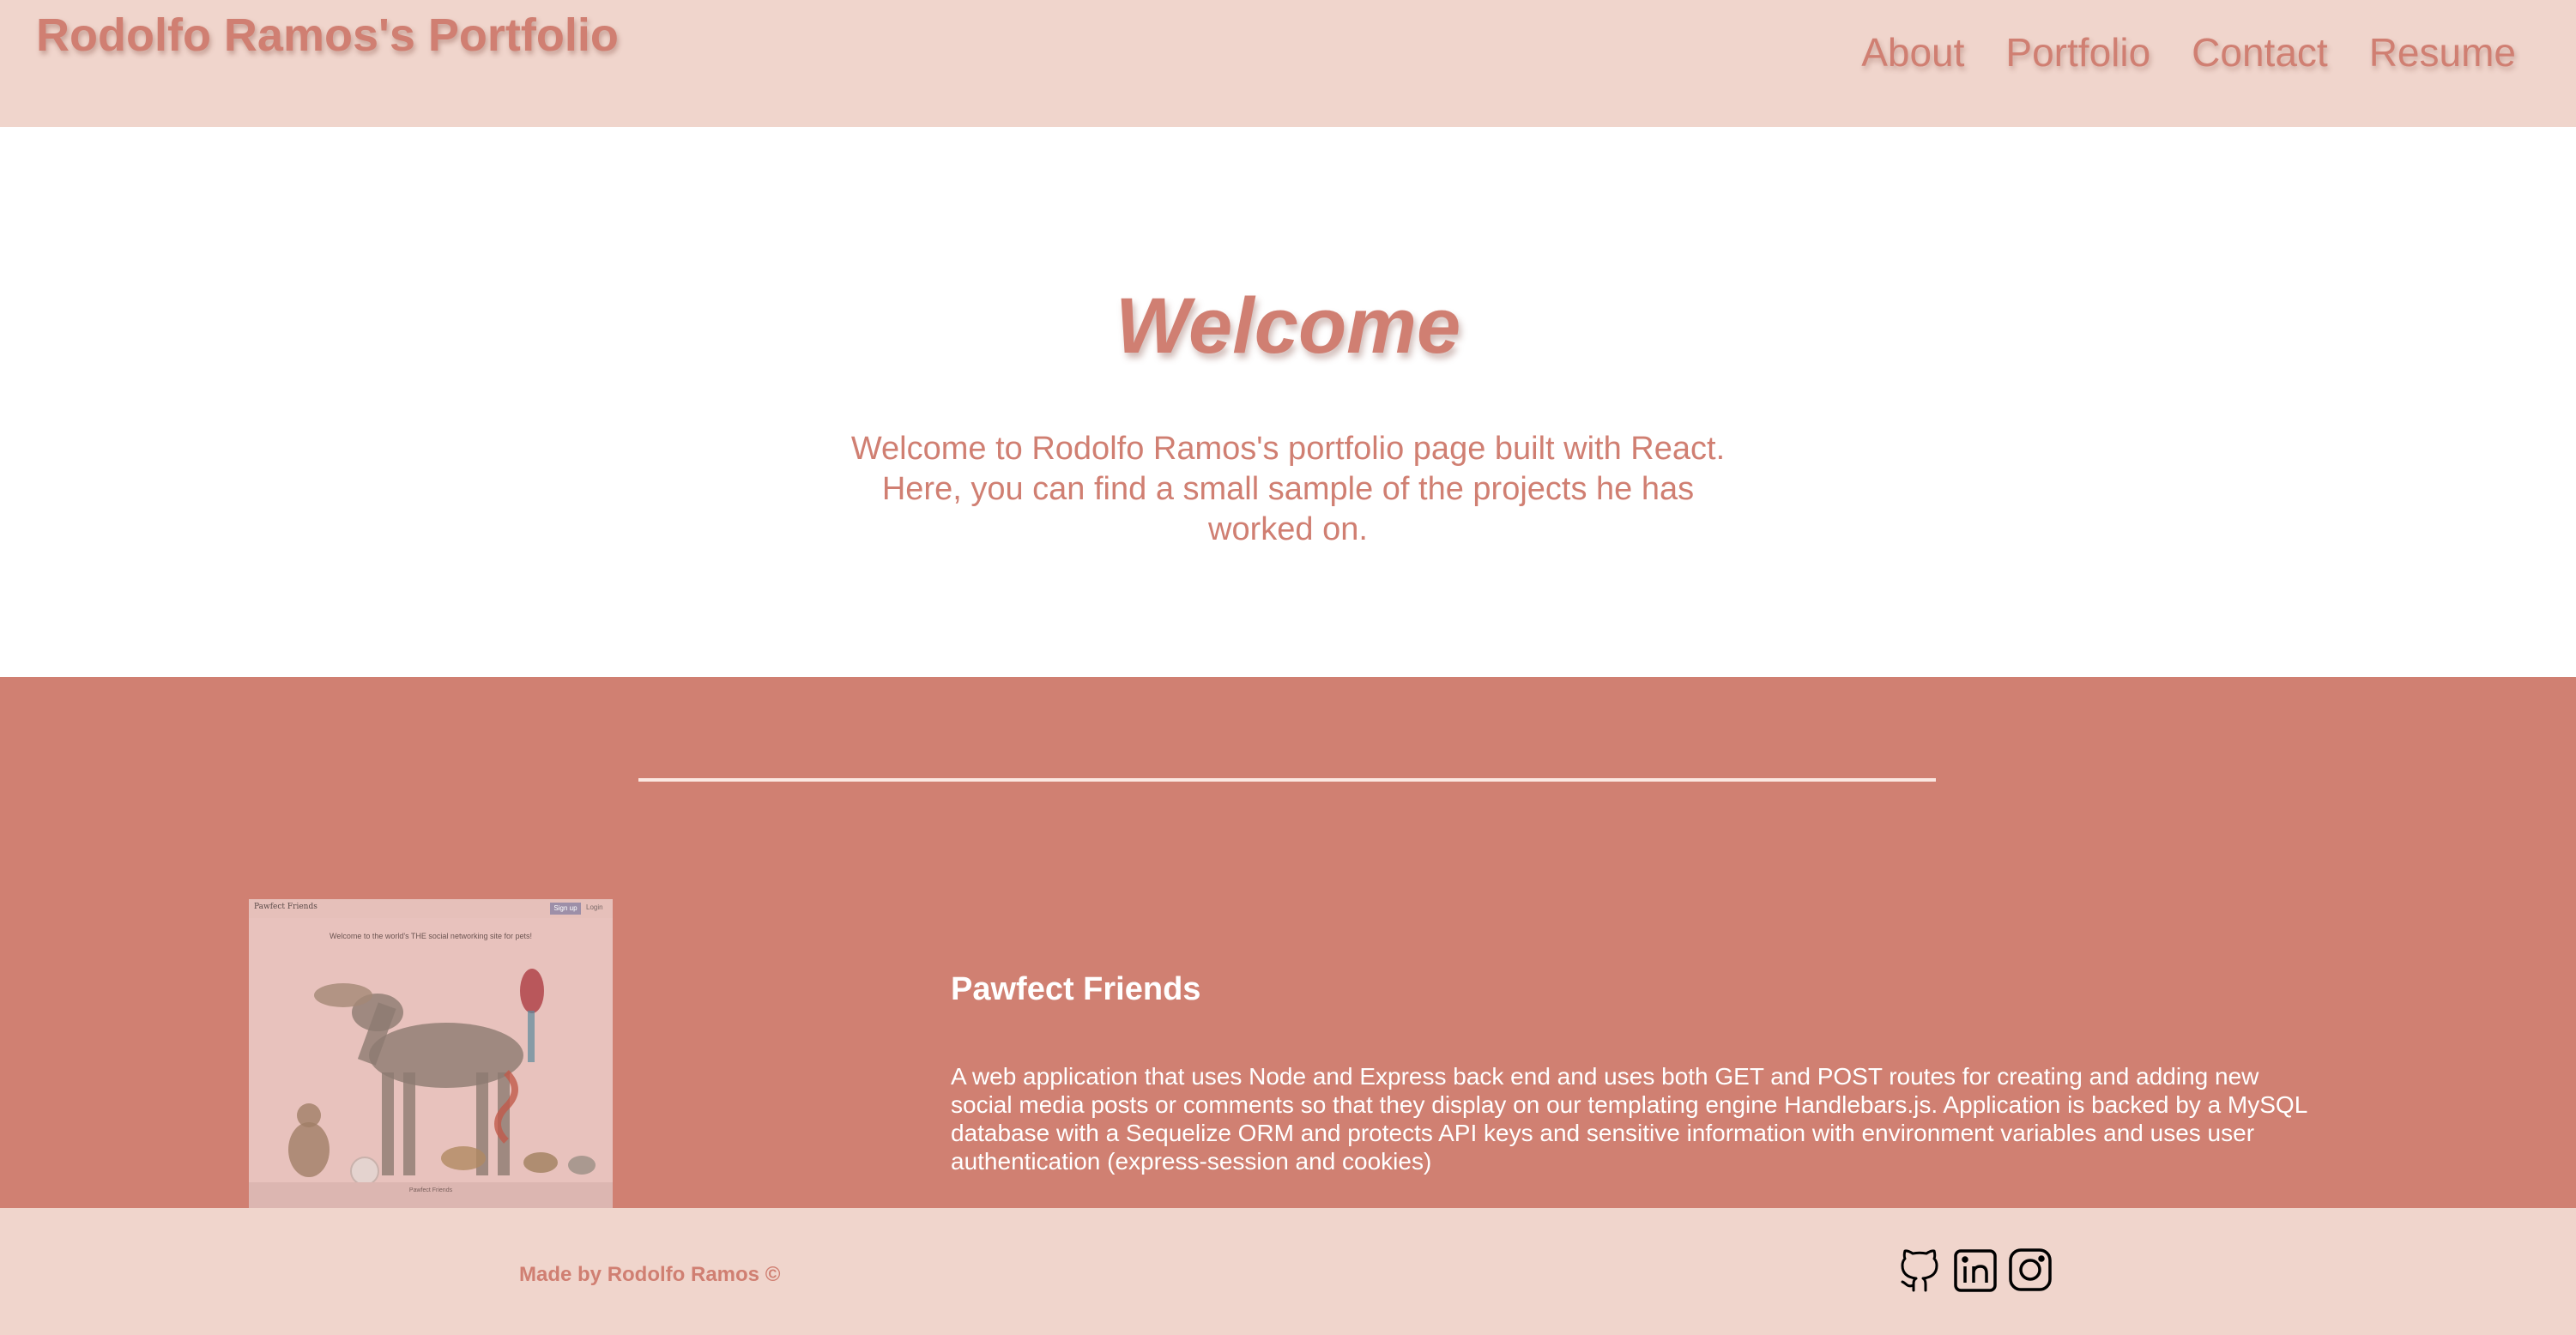 The image size is (2576, 1335). Describe the element at coordinates (1287, 780) in the screenshot. I see `section-divider` at that location.